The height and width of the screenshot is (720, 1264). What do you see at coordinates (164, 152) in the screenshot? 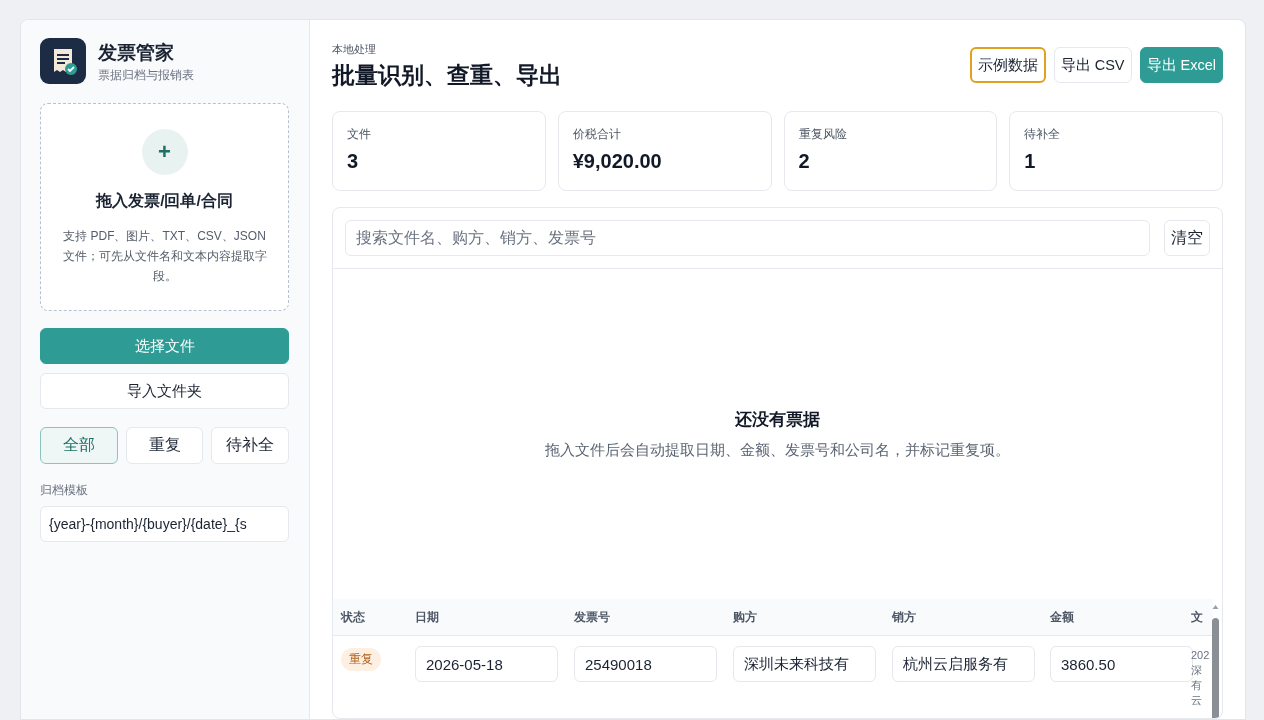
I see `add-button: +` at bounding box center [164, 152].